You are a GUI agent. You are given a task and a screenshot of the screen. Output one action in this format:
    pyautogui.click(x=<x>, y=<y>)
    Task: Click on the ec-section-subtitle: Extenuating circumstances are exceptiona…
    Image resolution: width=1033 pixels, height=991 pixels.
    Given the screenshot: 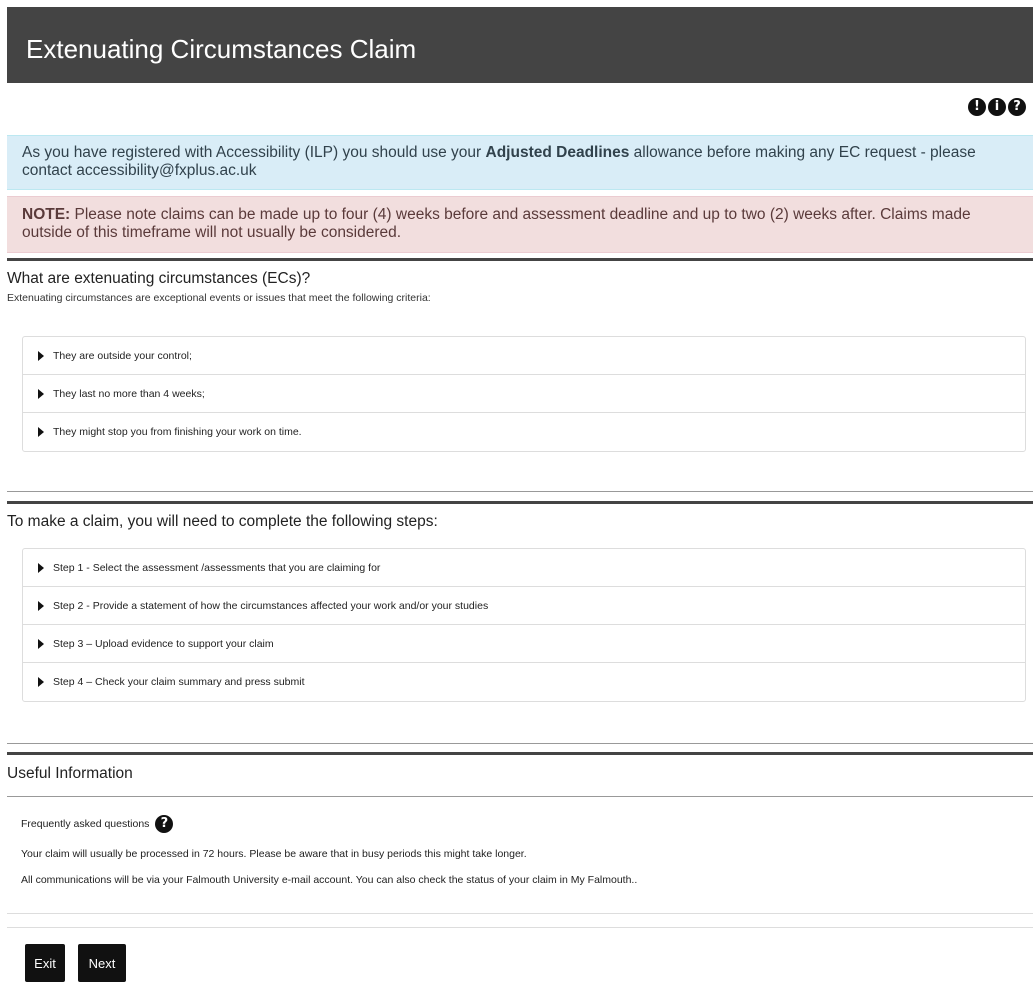 What is the action you would take?
    pyautogui.click(x=219, y=298)
    